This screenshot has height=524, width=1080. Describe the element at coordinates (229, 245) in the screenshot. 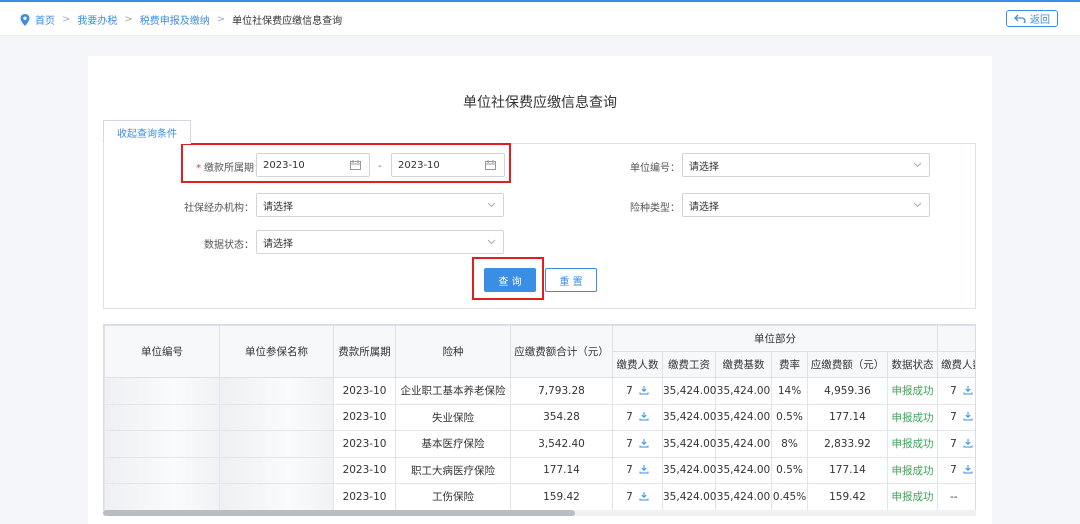

I see `data-status-label: 数据状态：` at that location.